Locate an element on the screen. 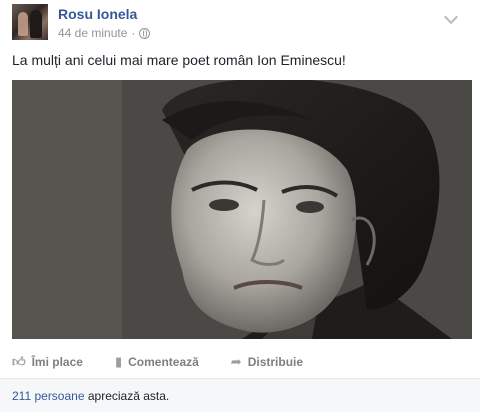 The width and height of the screenshot is (480, 412). post-actions: 👍︎ Îmi place ▮ Comentează ➦ Distribuie is located at coordinates (240, 362).